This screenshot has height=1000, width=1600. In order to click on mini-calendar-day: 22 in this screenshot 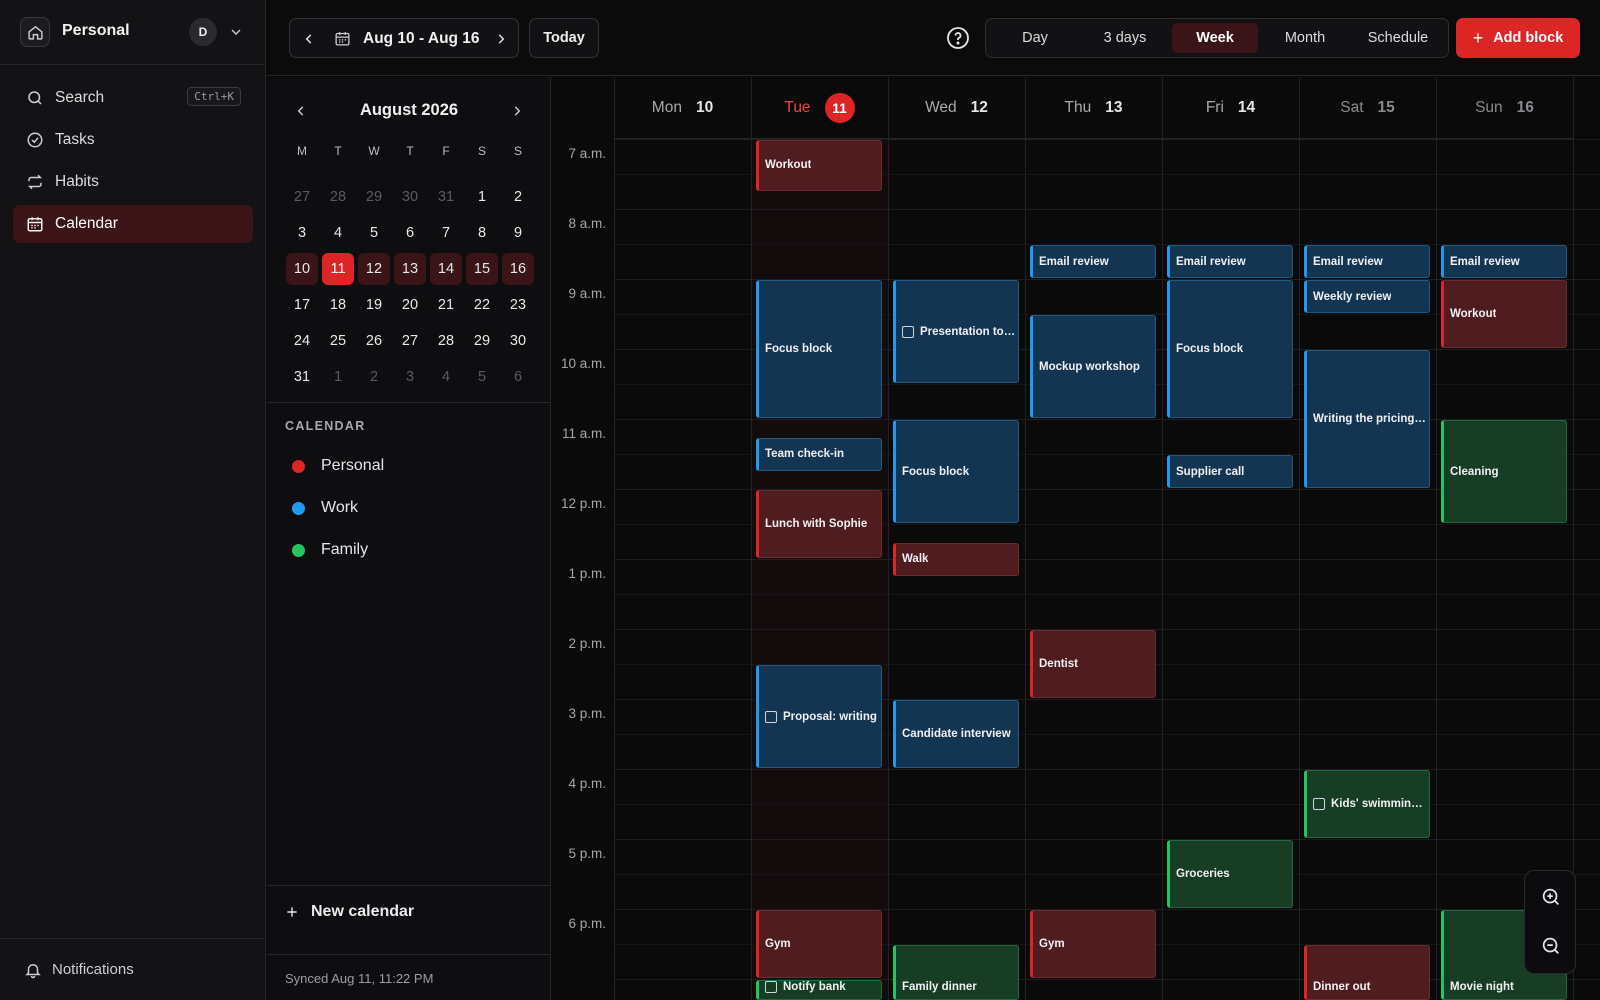, I will do `click(482, 305)`.